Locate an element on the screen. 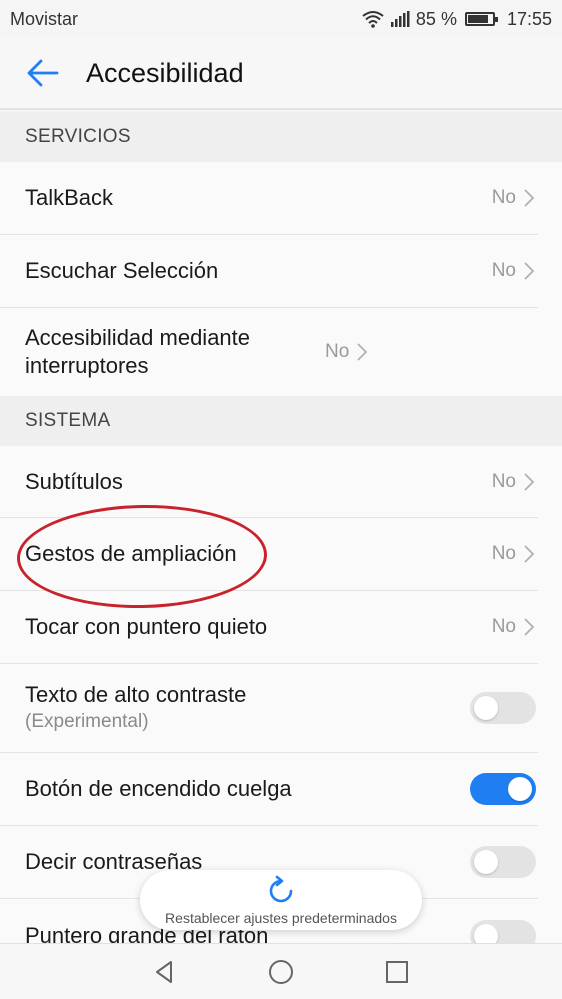  list-item-boton-encendido: Botón de encendido cuelga is located at coordinates (269, 789).